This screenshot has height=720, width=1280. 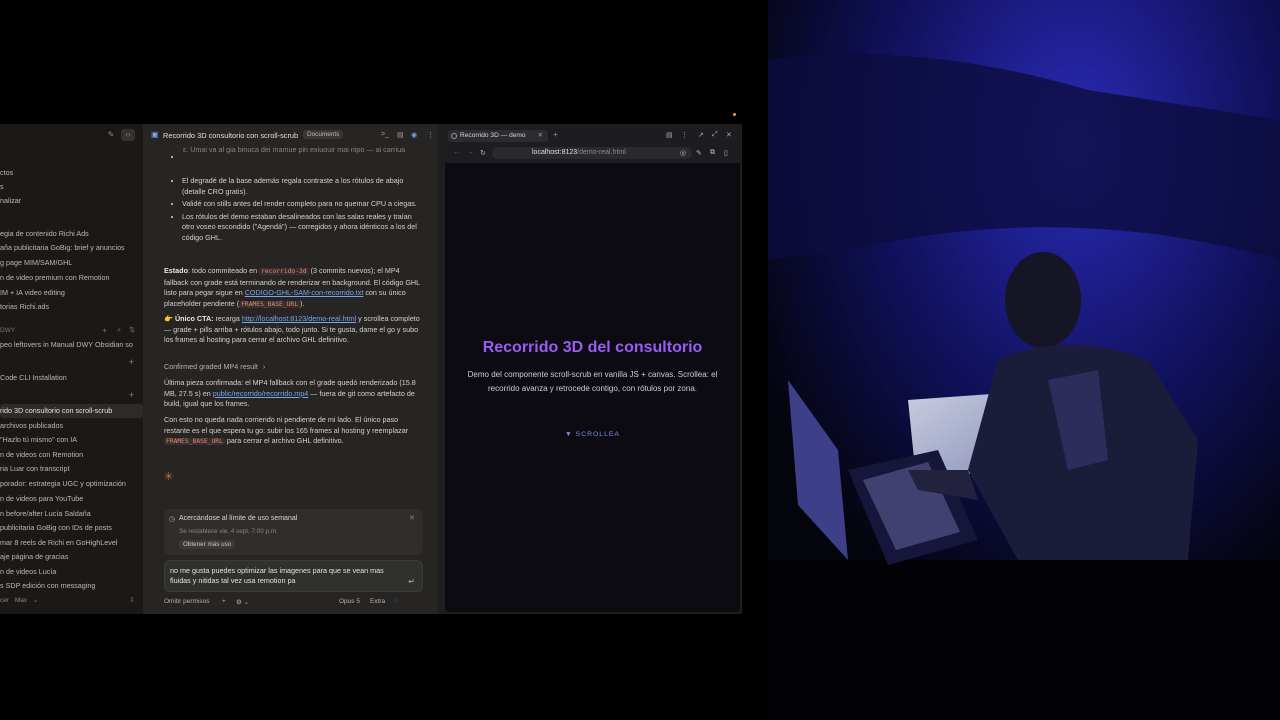 What do you see at coordinates (456, 152) in the screenshot?
I see `back-icon: ←` at bounding box center [456, 152].